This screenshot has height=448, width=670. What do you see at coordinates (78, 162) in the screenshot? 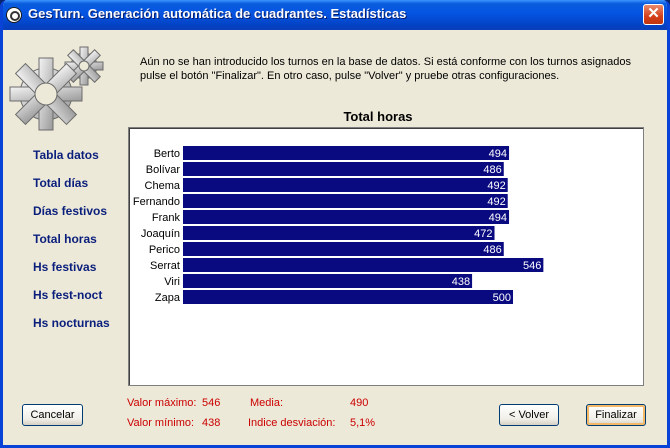
I see `nav-item-tabla-datos: Tabla datos` at bounding box center [78, 162].